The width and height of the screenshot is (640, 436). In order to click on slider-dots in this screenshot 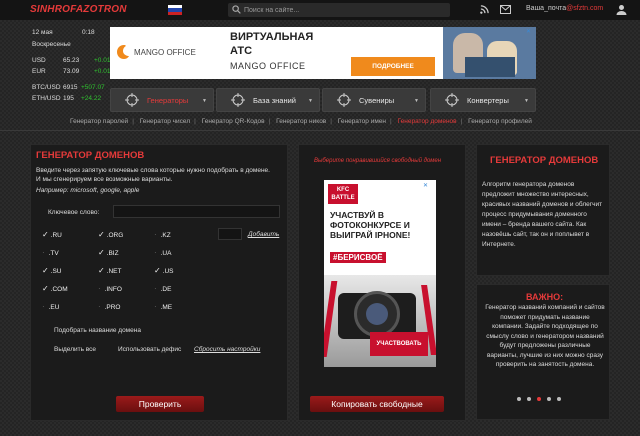, I will do `click(539, 399)`.